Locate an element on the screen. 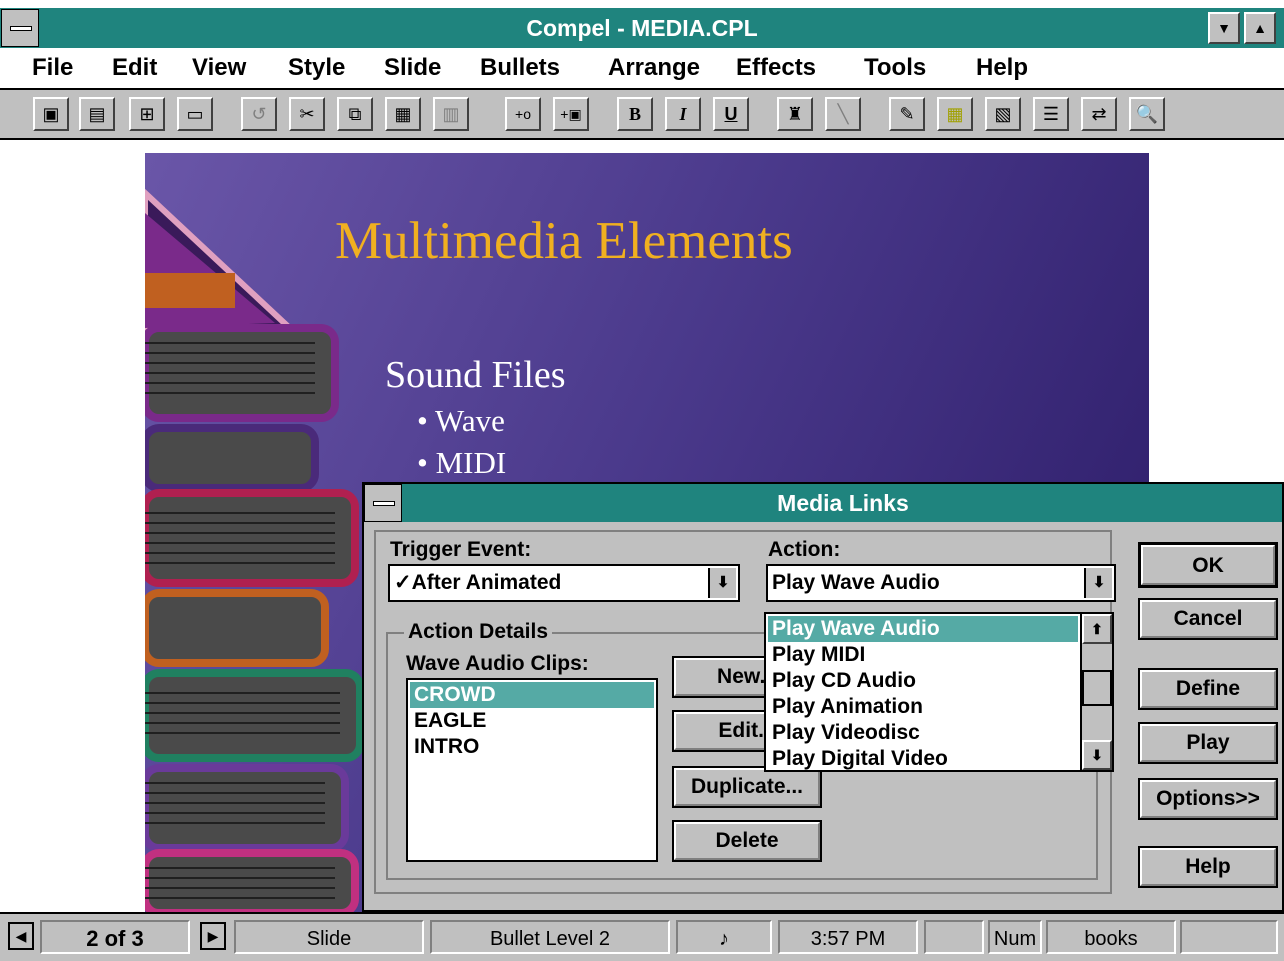  maximize-button: ▲ is located at coordinates (1260, 28).